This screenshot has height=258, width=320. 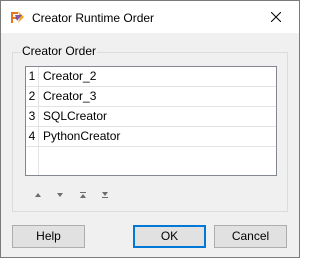 I want to click on row-label: Creator_3, so click(x=70, y=96).